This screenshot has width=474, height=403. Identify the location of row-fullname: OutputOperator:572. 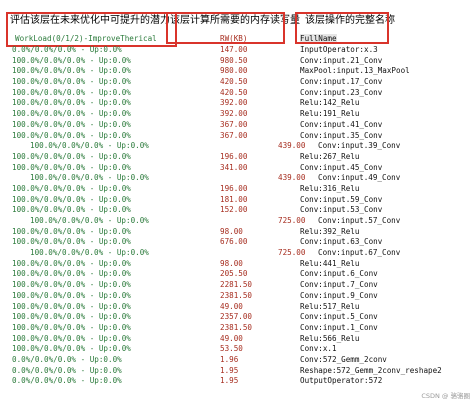
(341, 381).